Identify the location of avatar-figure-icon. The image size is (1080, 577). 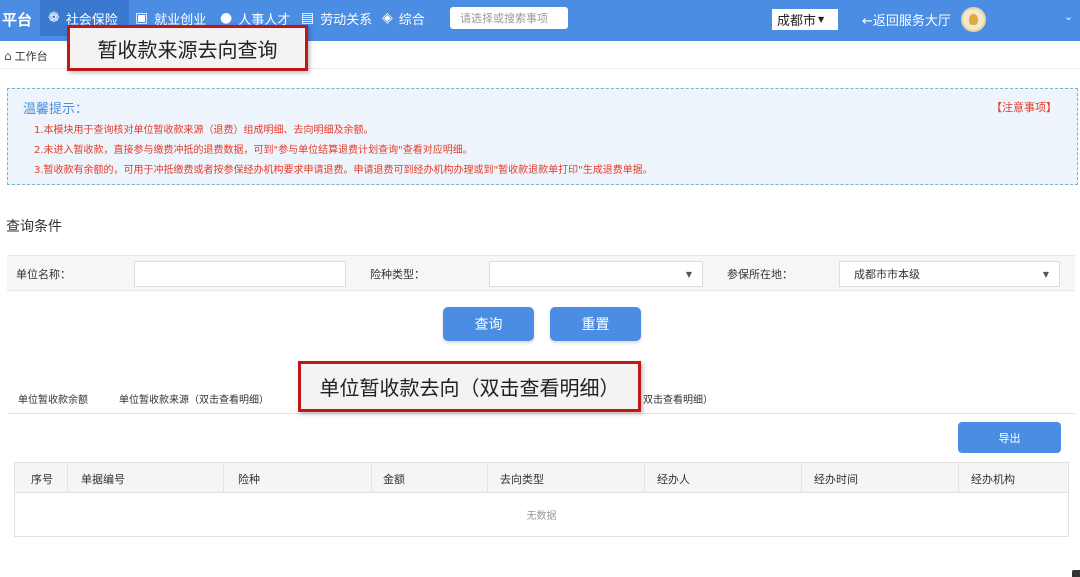
(973, 19).